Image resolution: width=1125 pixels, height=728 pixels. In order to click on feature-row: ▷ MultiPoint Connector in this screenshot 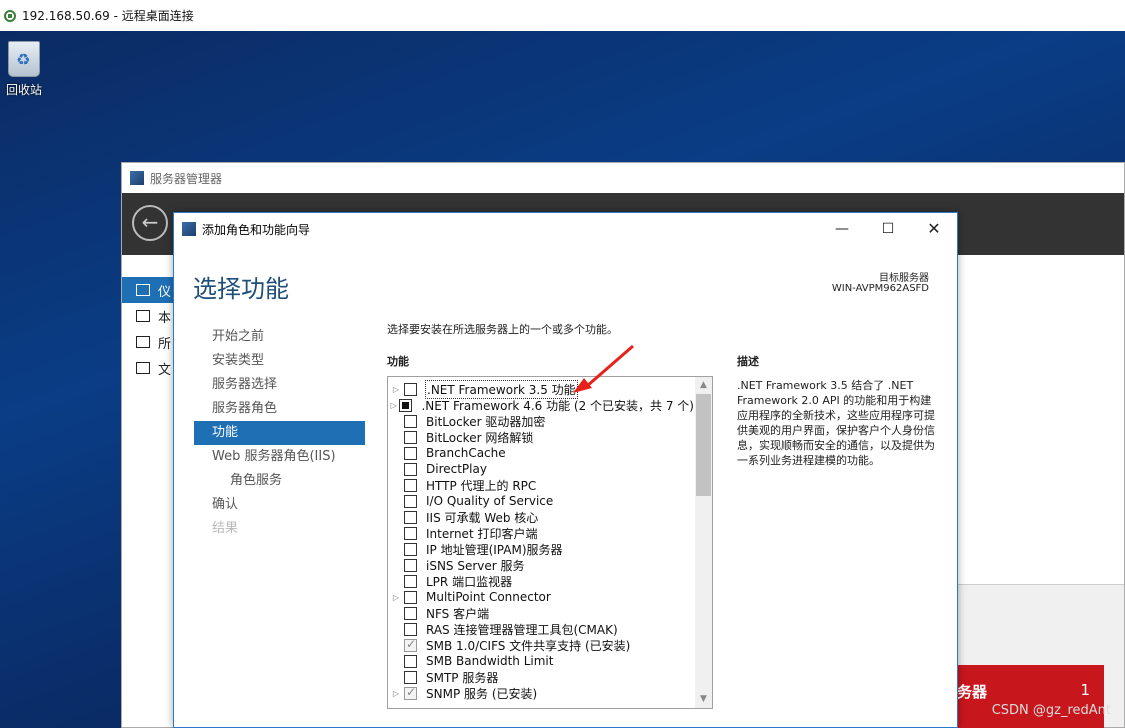, I will do `click(541, 597)`.